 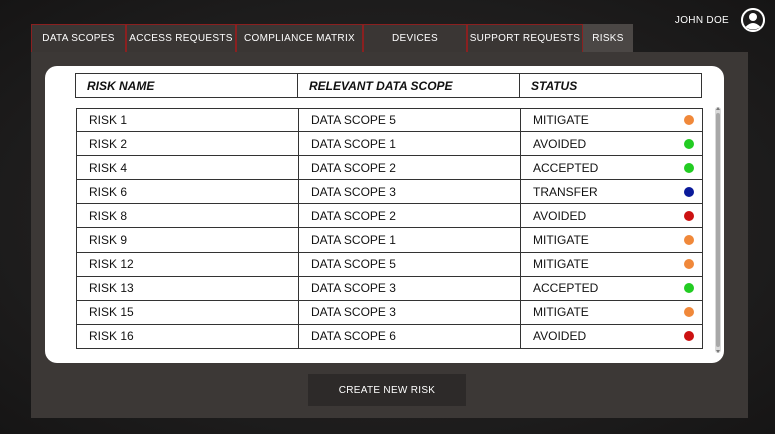 I want to click on risk-name-cell: RISK 9, so click(x=188, y=240).